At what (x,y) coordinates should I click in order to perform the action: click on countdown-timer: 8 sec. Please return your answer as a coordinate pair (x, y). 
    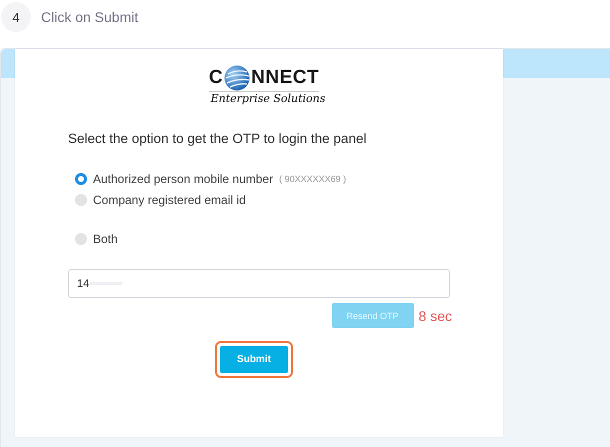
    Looking at the image, I should click on (435, 316).